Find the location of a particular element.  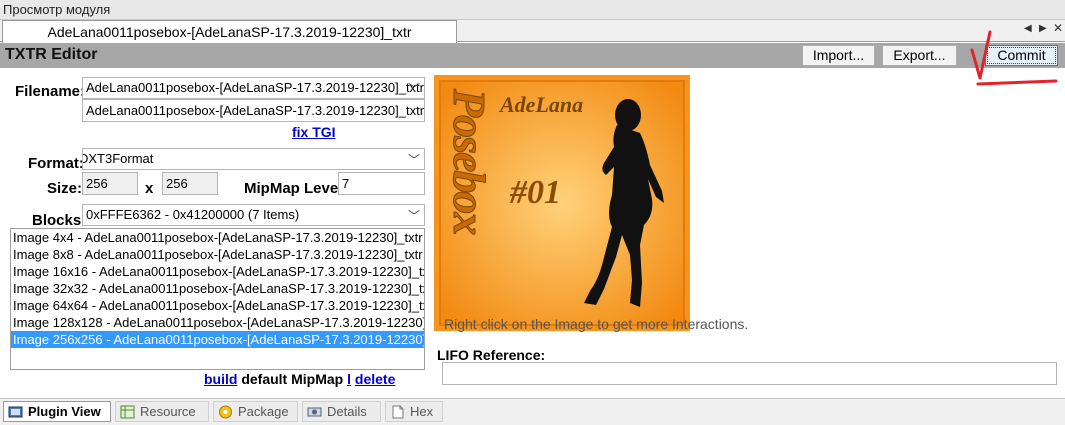

tab-details: Details is located at coordinates (341, 411).